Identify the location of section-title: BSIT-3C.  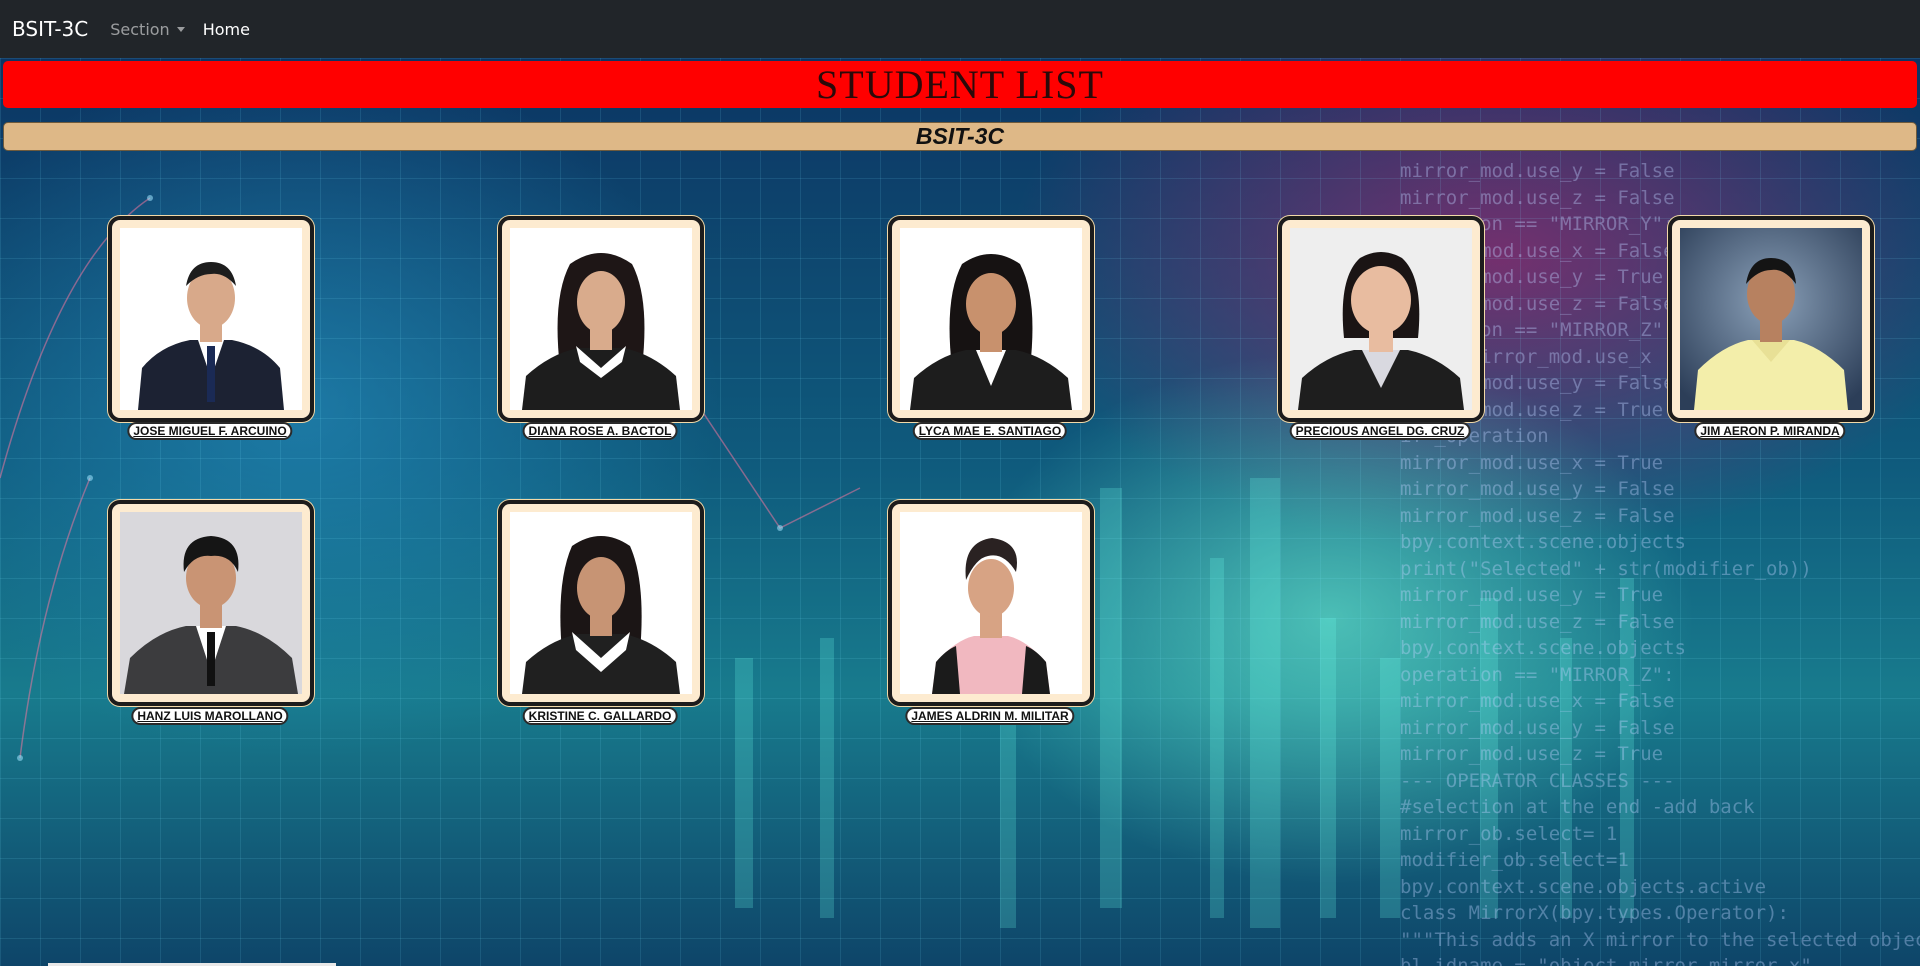
(960, 136).